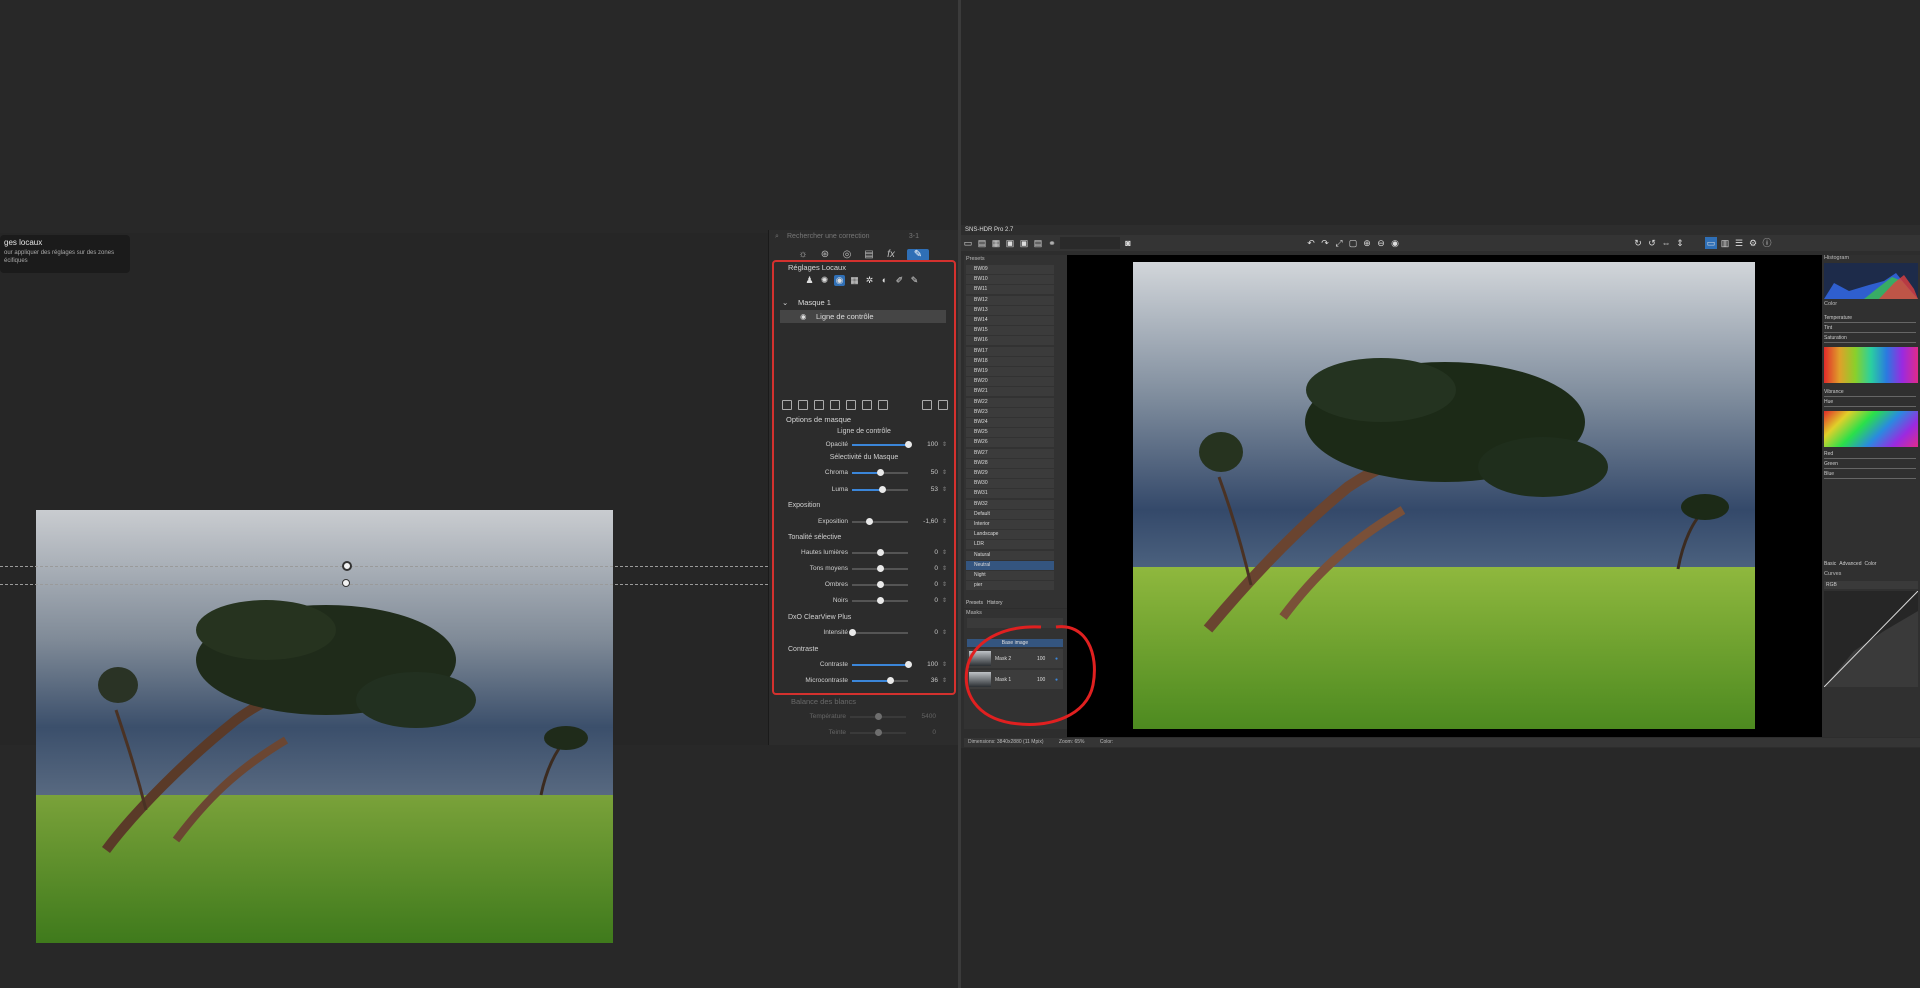  What do you see at coordinates (927, 445) in the screenshot?
I see `opacity-value: 100` at bounding box center [927, 445].